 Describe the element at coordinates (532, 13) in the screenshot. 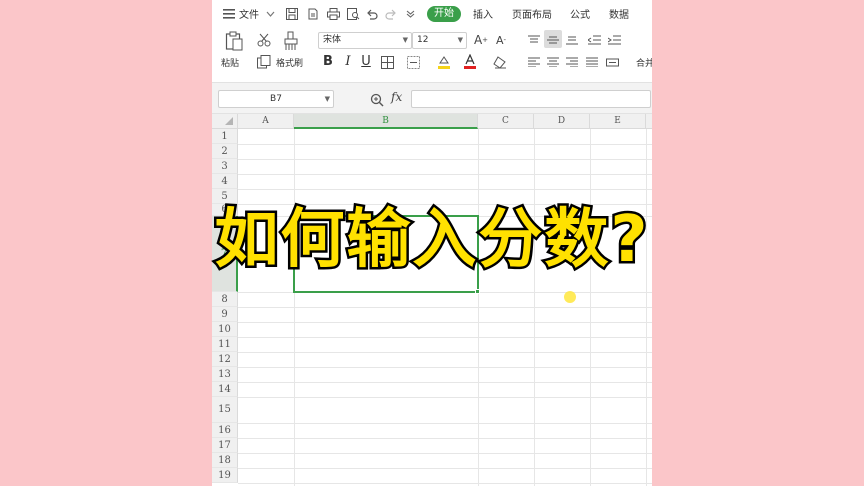

I see `tab-page-layout: 页面布局` at that location.